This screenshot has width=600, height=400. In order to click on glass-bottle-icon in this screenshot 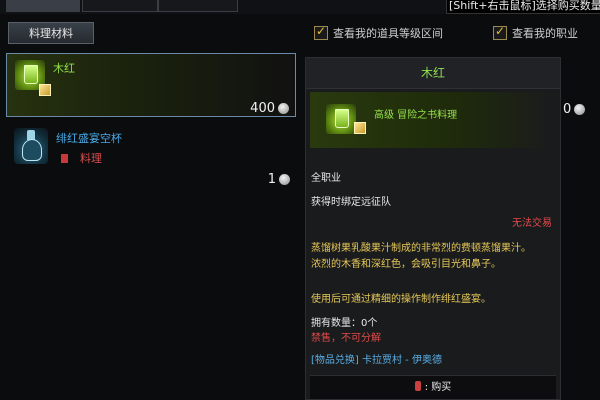, I will do `click(31, 146)`.